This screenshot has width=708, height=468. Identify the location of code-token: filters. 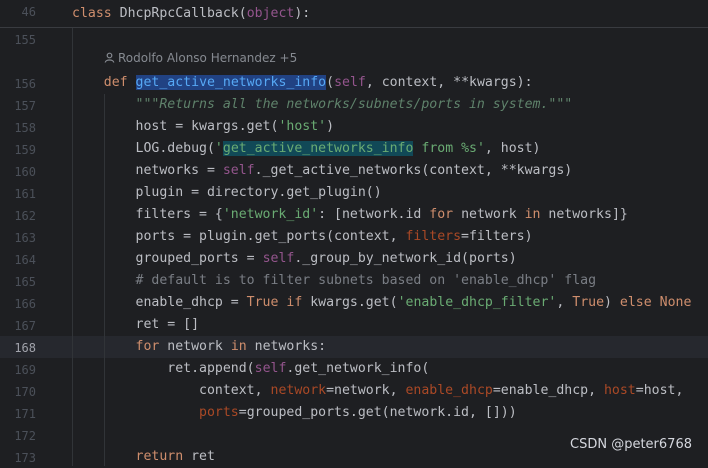
(433, 236).